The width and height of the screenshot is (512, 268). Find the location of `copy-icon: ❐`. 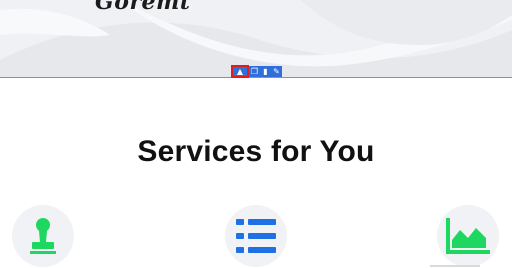

copy-icon: ❐ is located at coordinates (254, 71).